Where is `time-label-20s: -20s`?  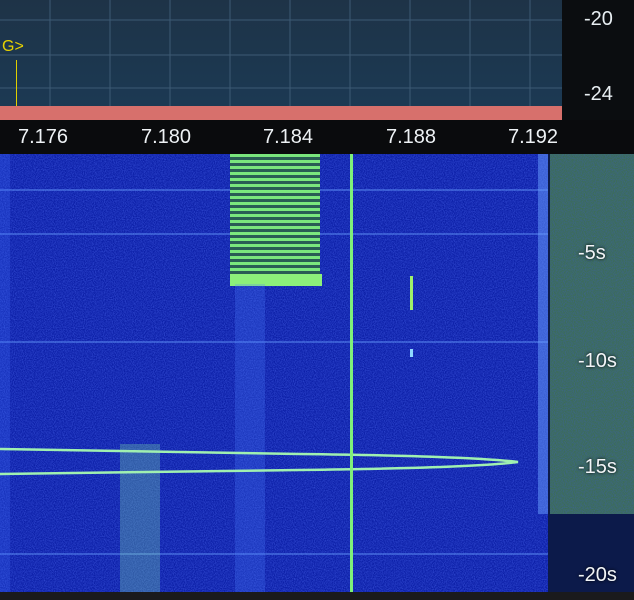 time-label-20s: -20s is located at coordinates (597, 575).